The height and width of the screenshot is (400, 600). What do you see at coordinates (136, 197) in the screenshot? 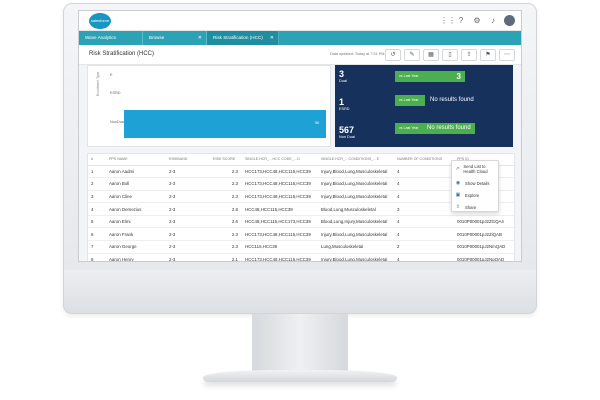
I see `table-cell: Aaron Cline` at bounding box center [136, 197].